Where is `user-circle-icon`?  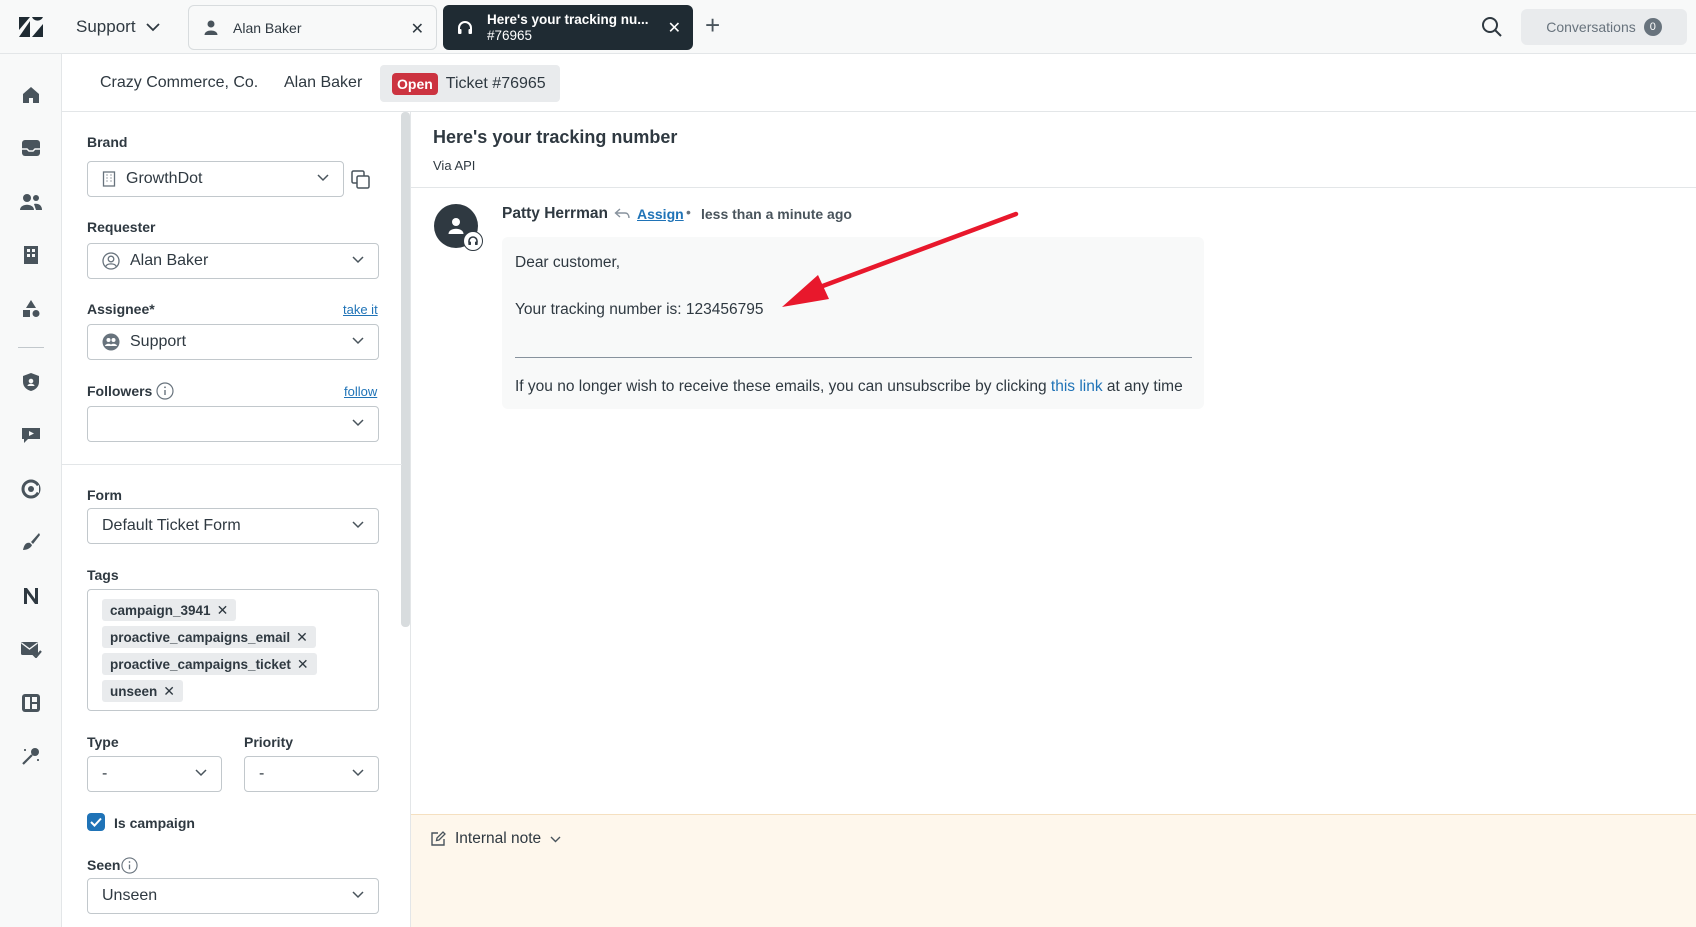 user-circle-icon is located at coordinates (111, 261).